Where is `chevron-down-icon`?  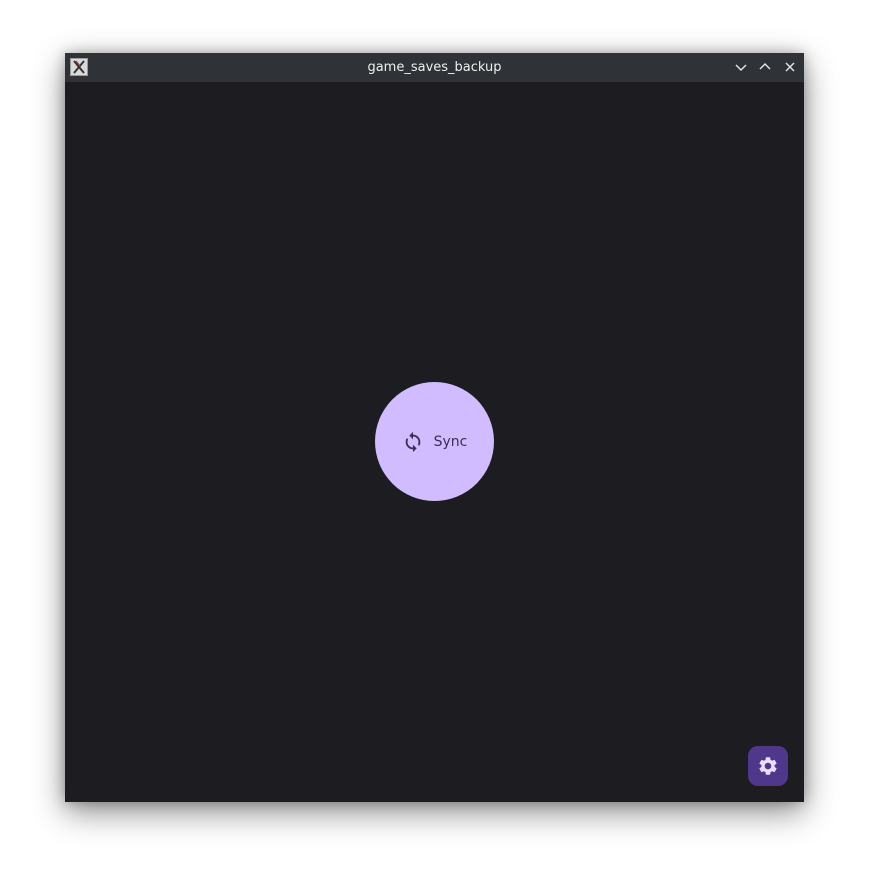 chevron-down-icon is located at coordinates (741, 67).